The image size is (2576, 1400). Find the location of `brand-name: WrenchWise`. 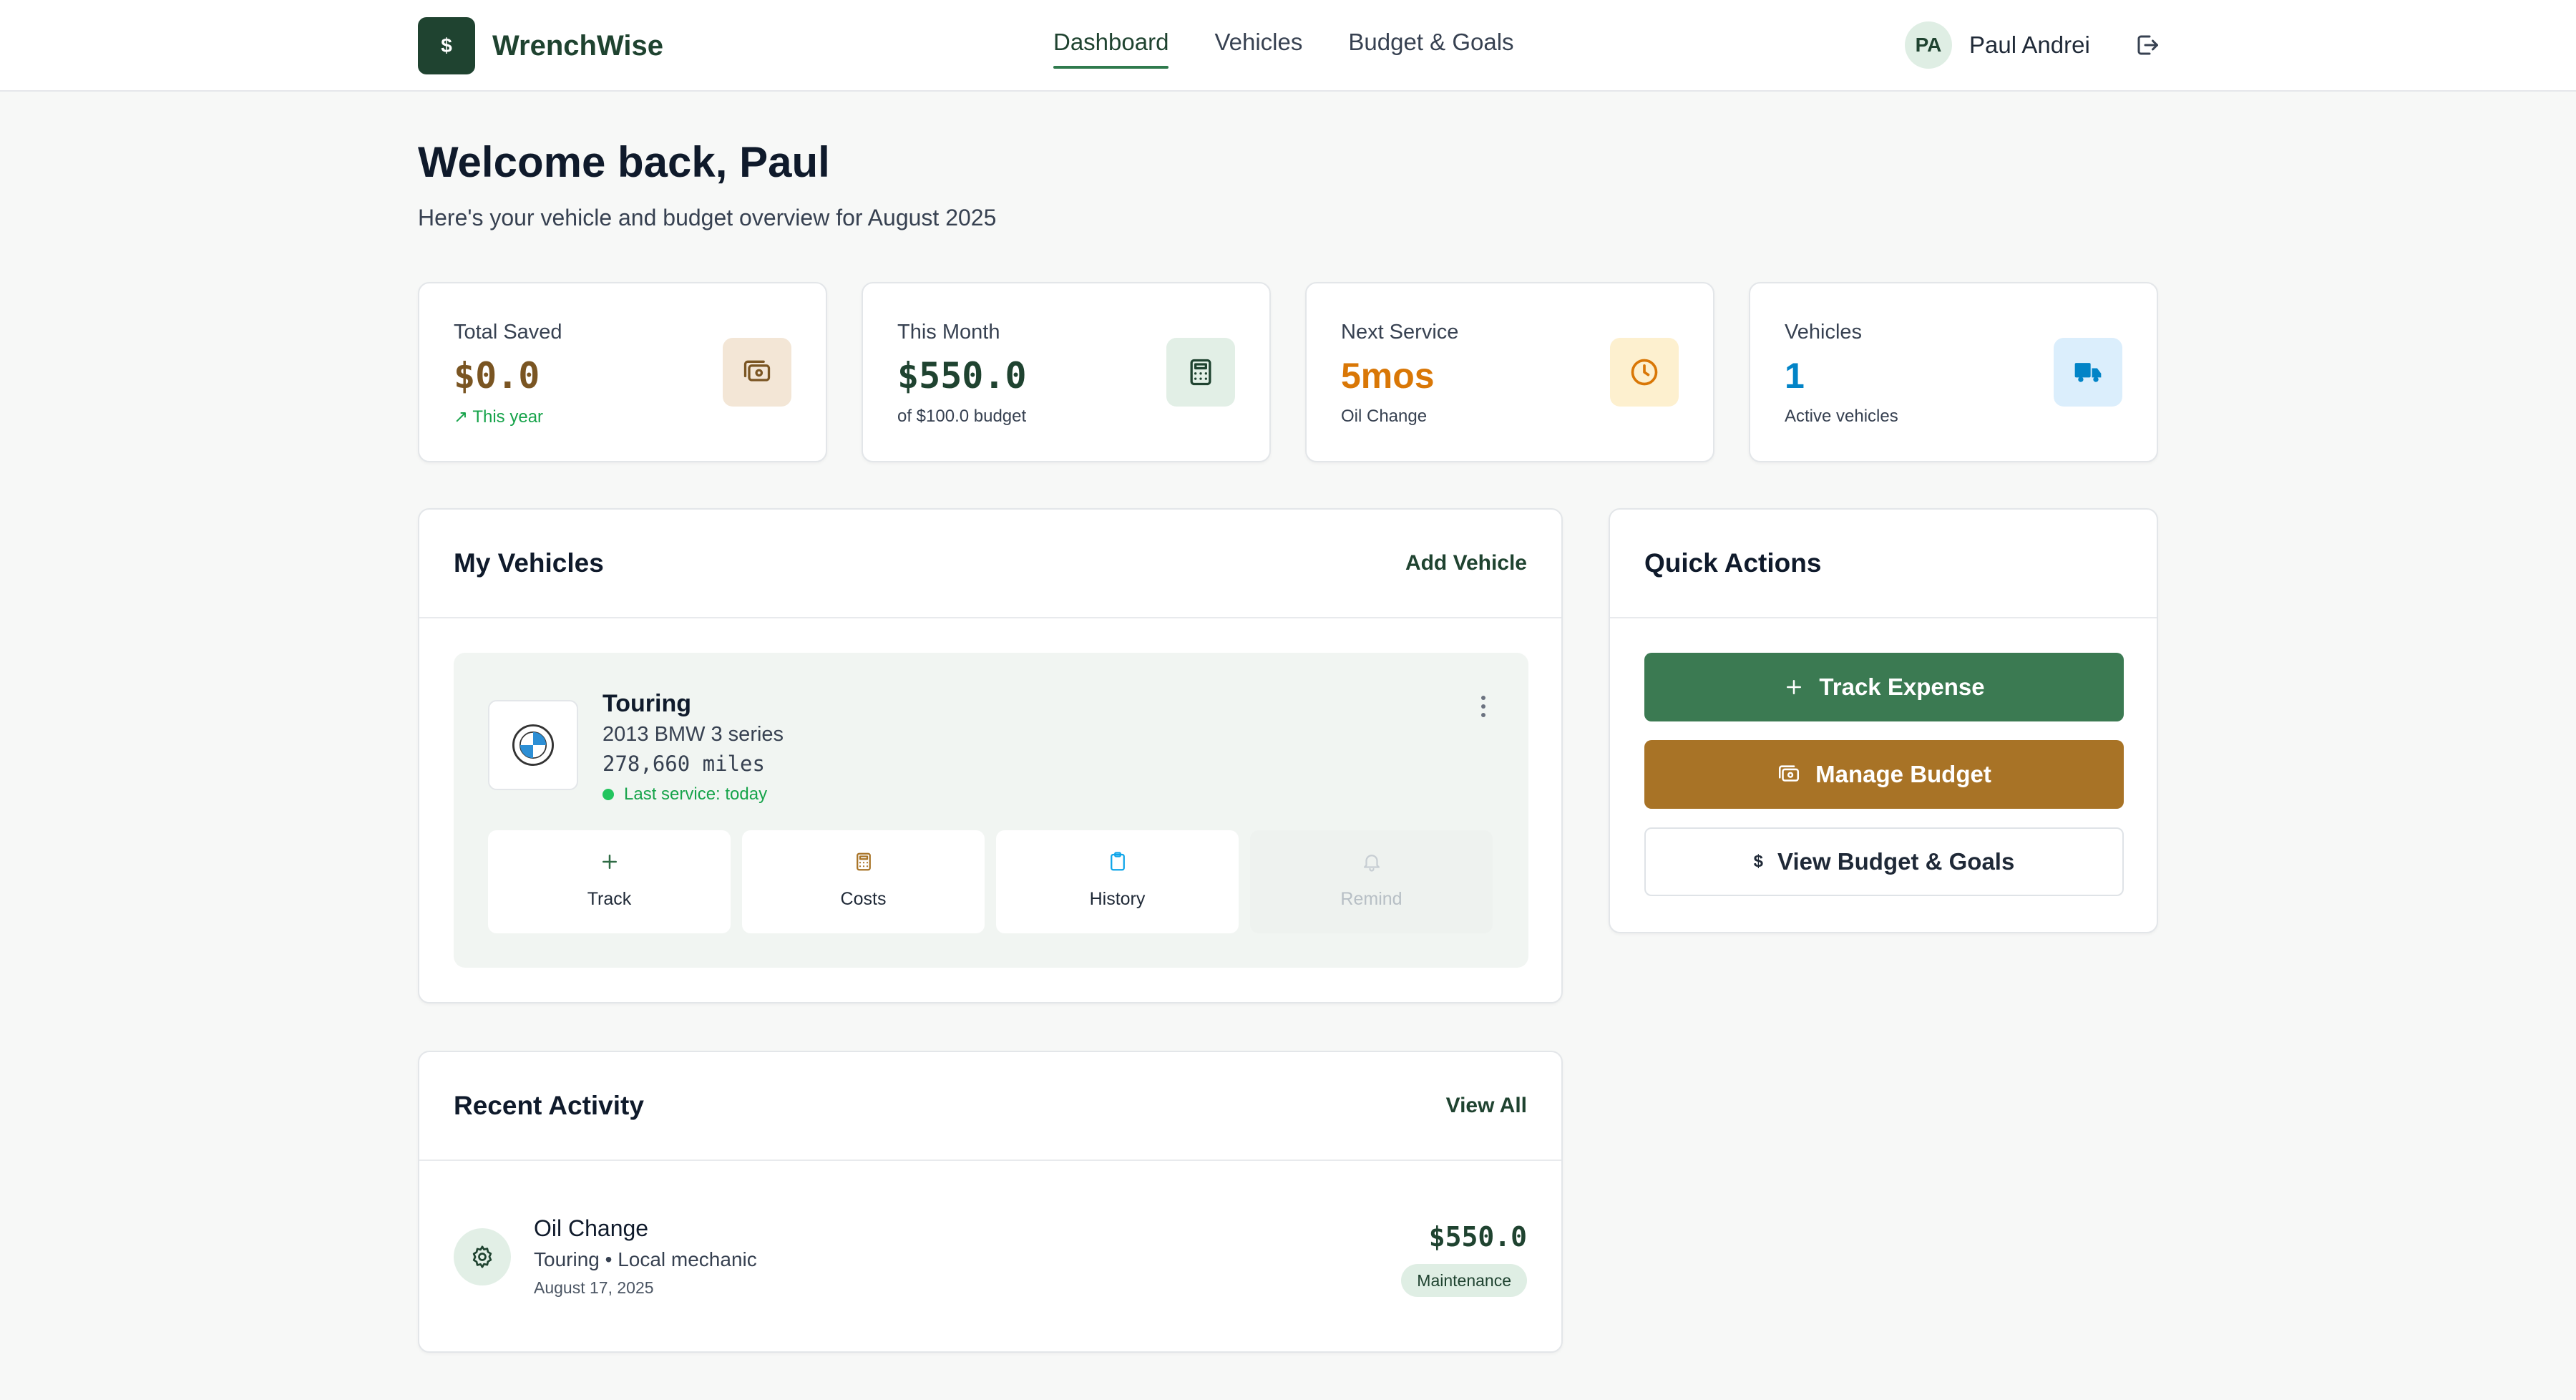

brand-name: WrenchWise is located at coordinates (577, 46).